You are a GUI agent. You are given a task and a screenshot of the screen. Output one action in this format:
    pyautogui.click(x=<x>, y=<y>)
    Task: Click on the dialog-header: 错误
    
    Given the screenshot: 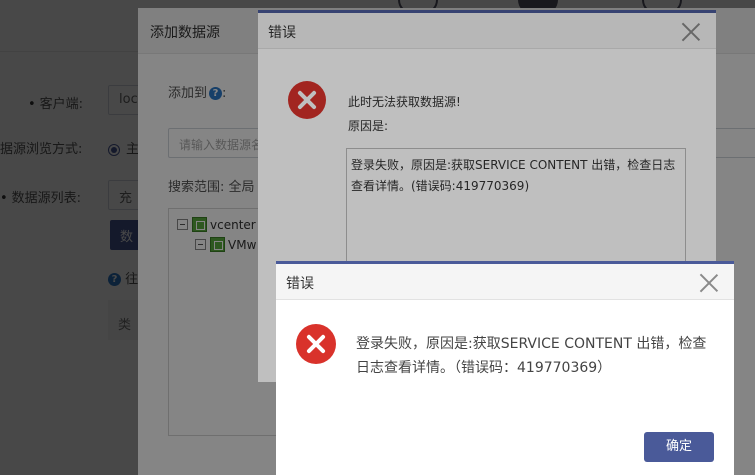 What is the action you would take?
    pyautogui.click(x=505, y=282)
    